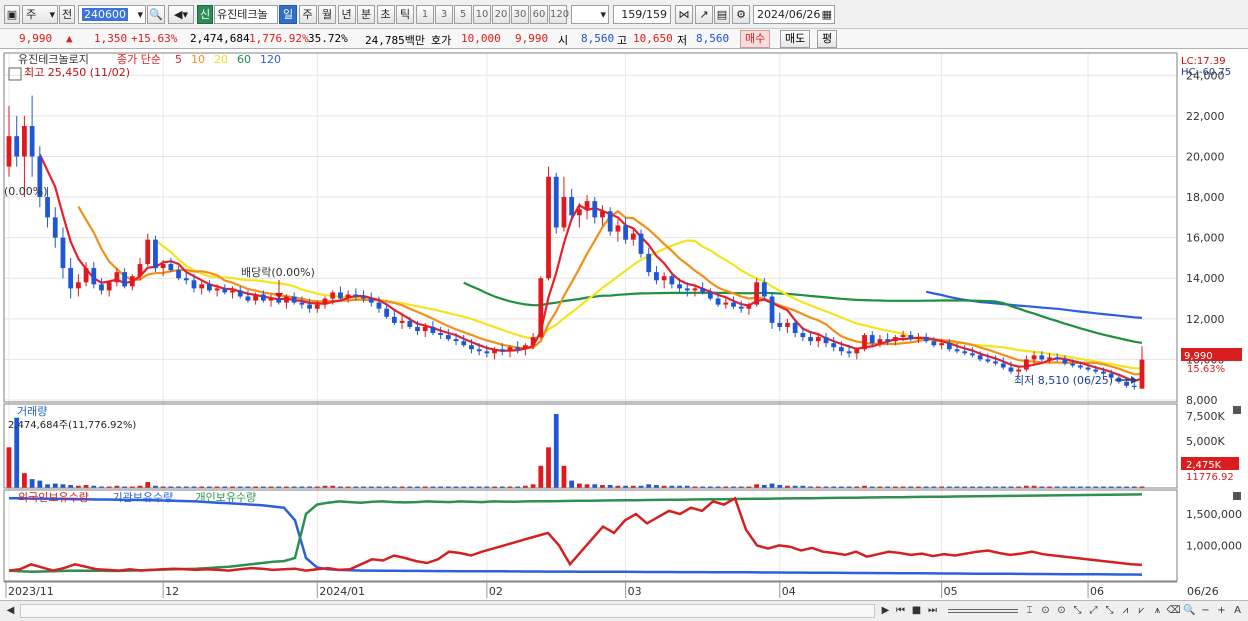 The image size is (1248, 621). What do you see at coordinates (755, 39) in the screenshot?
I see `buy-button: 매수` at bounding box center [755, 39].